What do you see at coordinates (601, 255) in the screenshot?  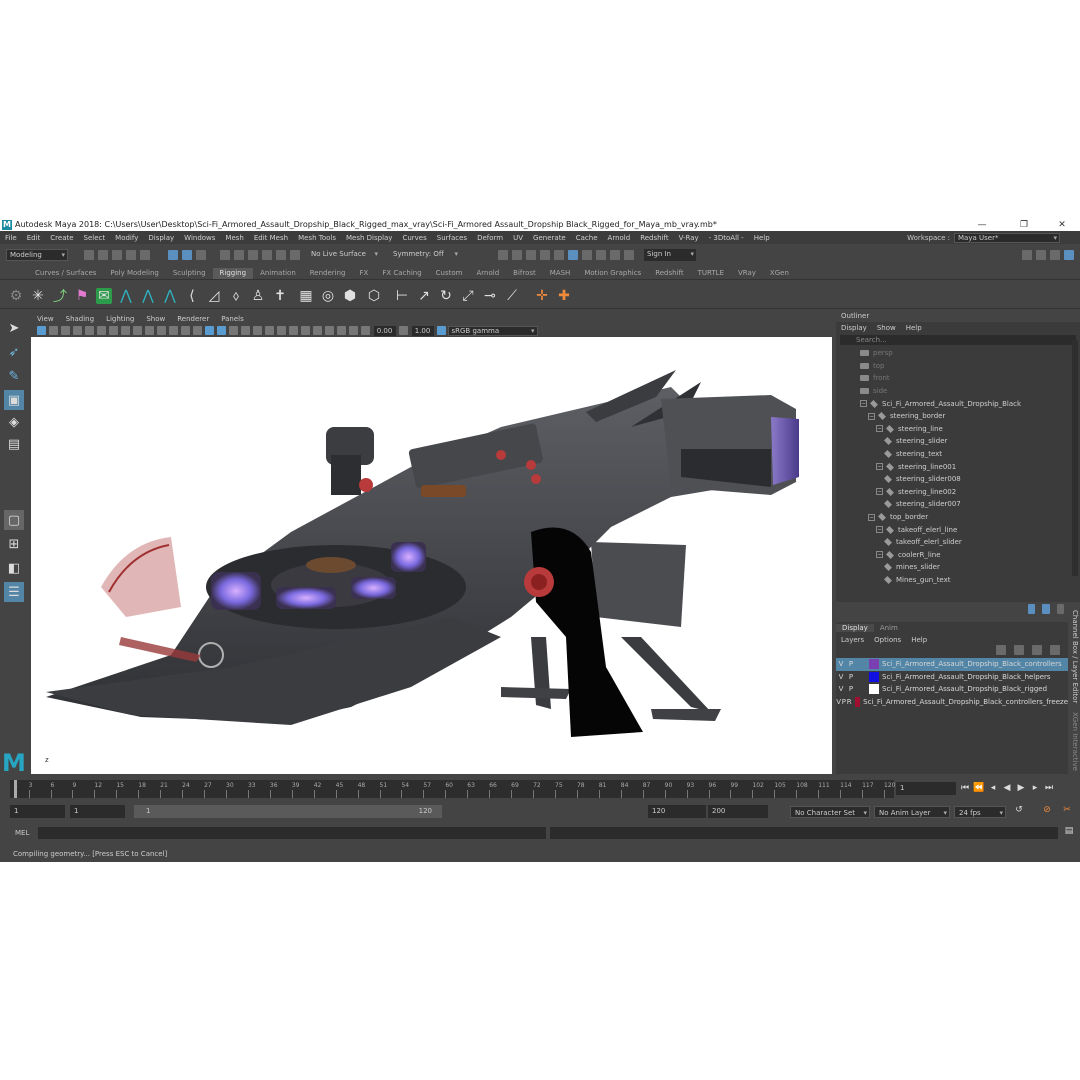 I see `vray-render-icon` at bounding box center [601, 255].